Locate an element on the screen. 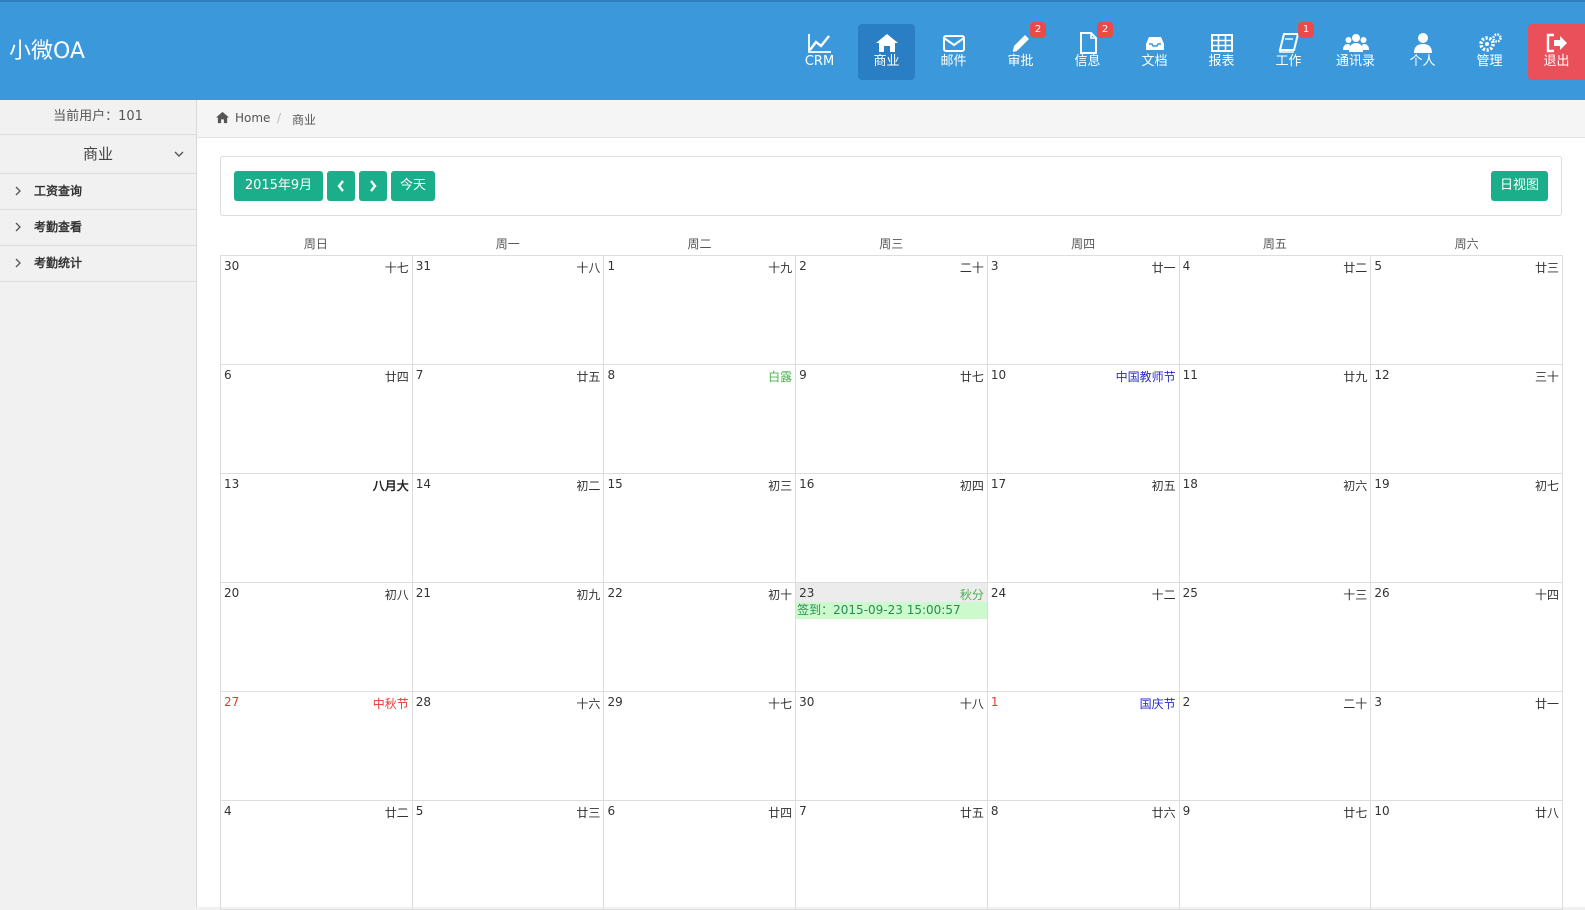 The image size is (1585, 910). nav-info-button: 信息 2 is located at coordinates (1087, 51).